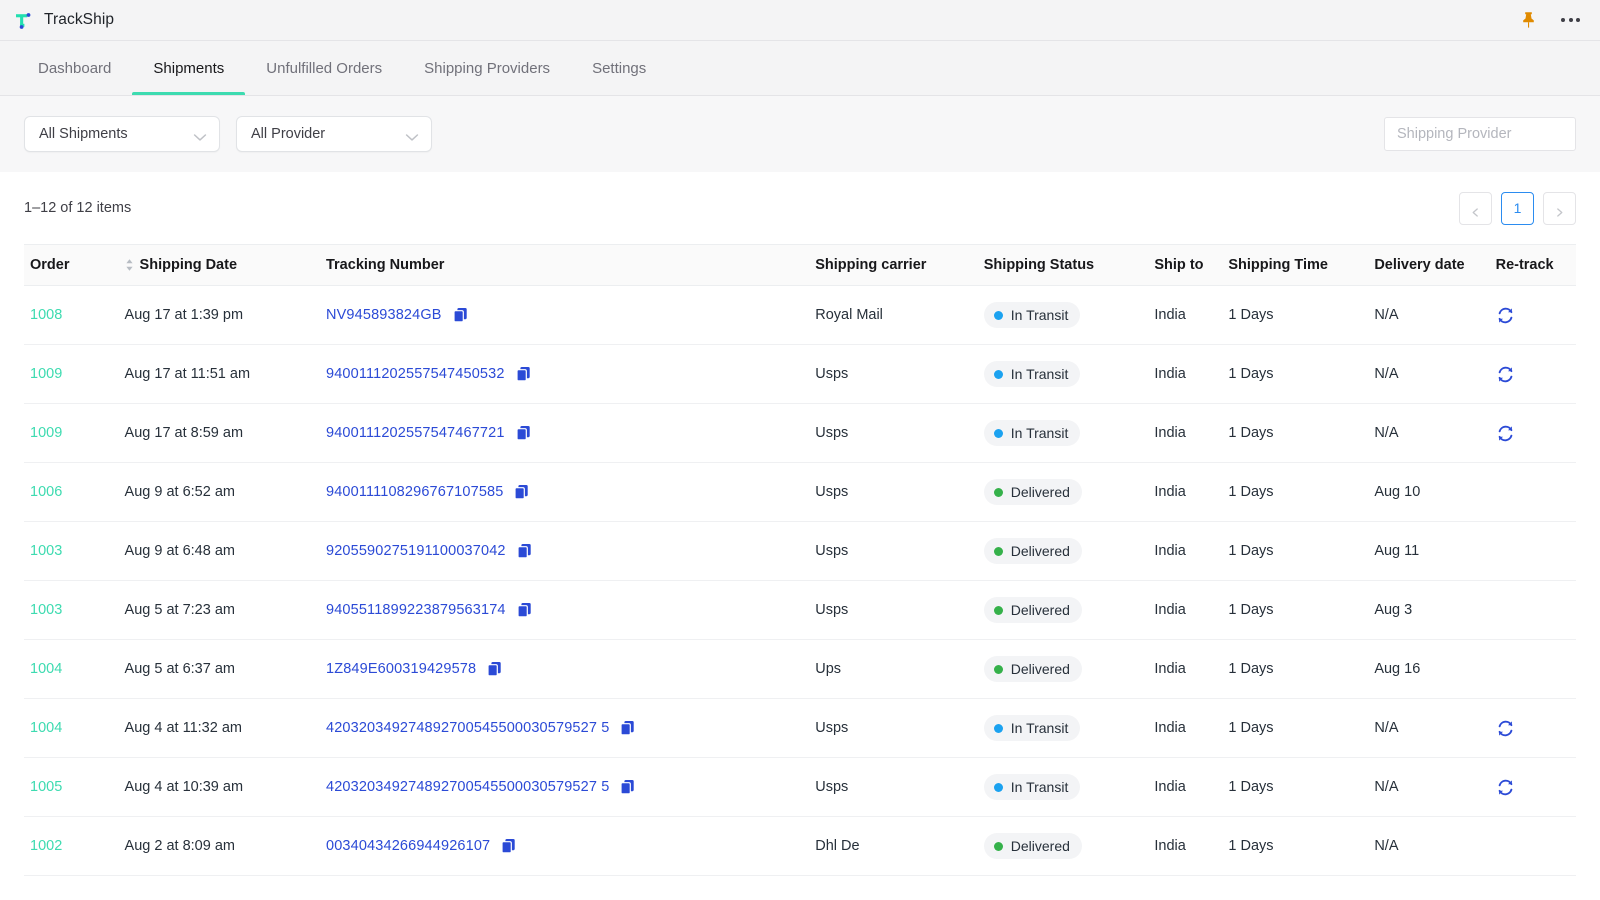  Describe the element at coordinates (46, 846) in the screenshot. I see `order-link: 1002` at that location.